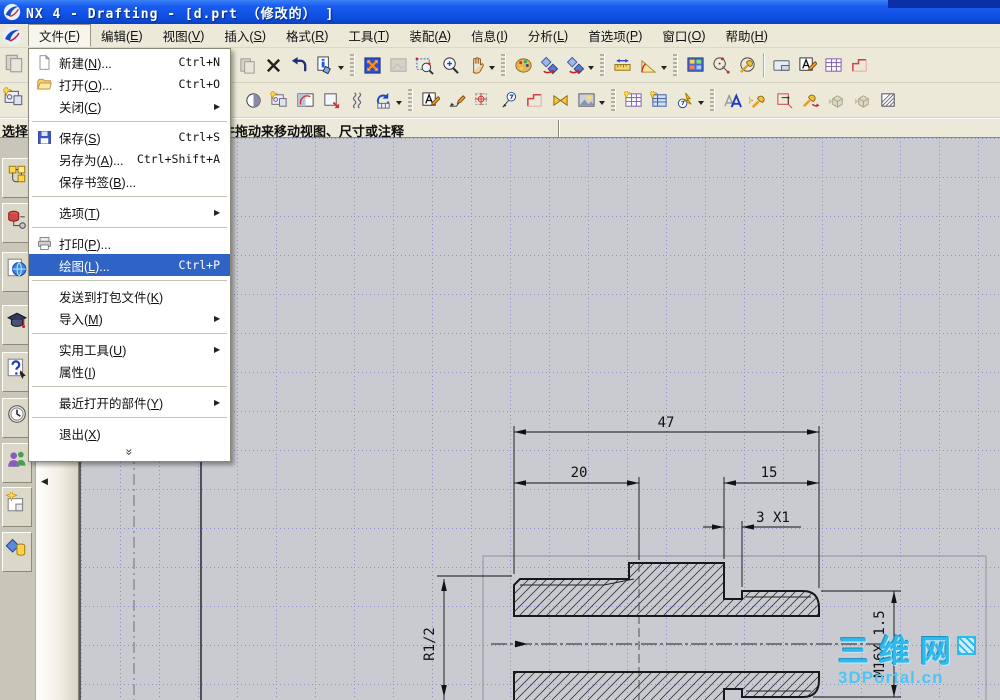  Describe the element at coordinates (476, 65) in the screenshot. I see `pan-button` at that location.